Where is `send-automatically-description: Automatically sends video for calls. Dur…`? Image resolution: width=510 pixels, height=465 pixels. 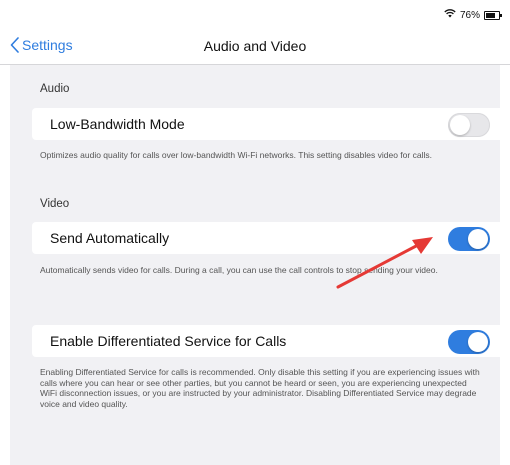
send-automatically-description: Automatically sends video for calls. Dur… is located at coordinates (239, 270).